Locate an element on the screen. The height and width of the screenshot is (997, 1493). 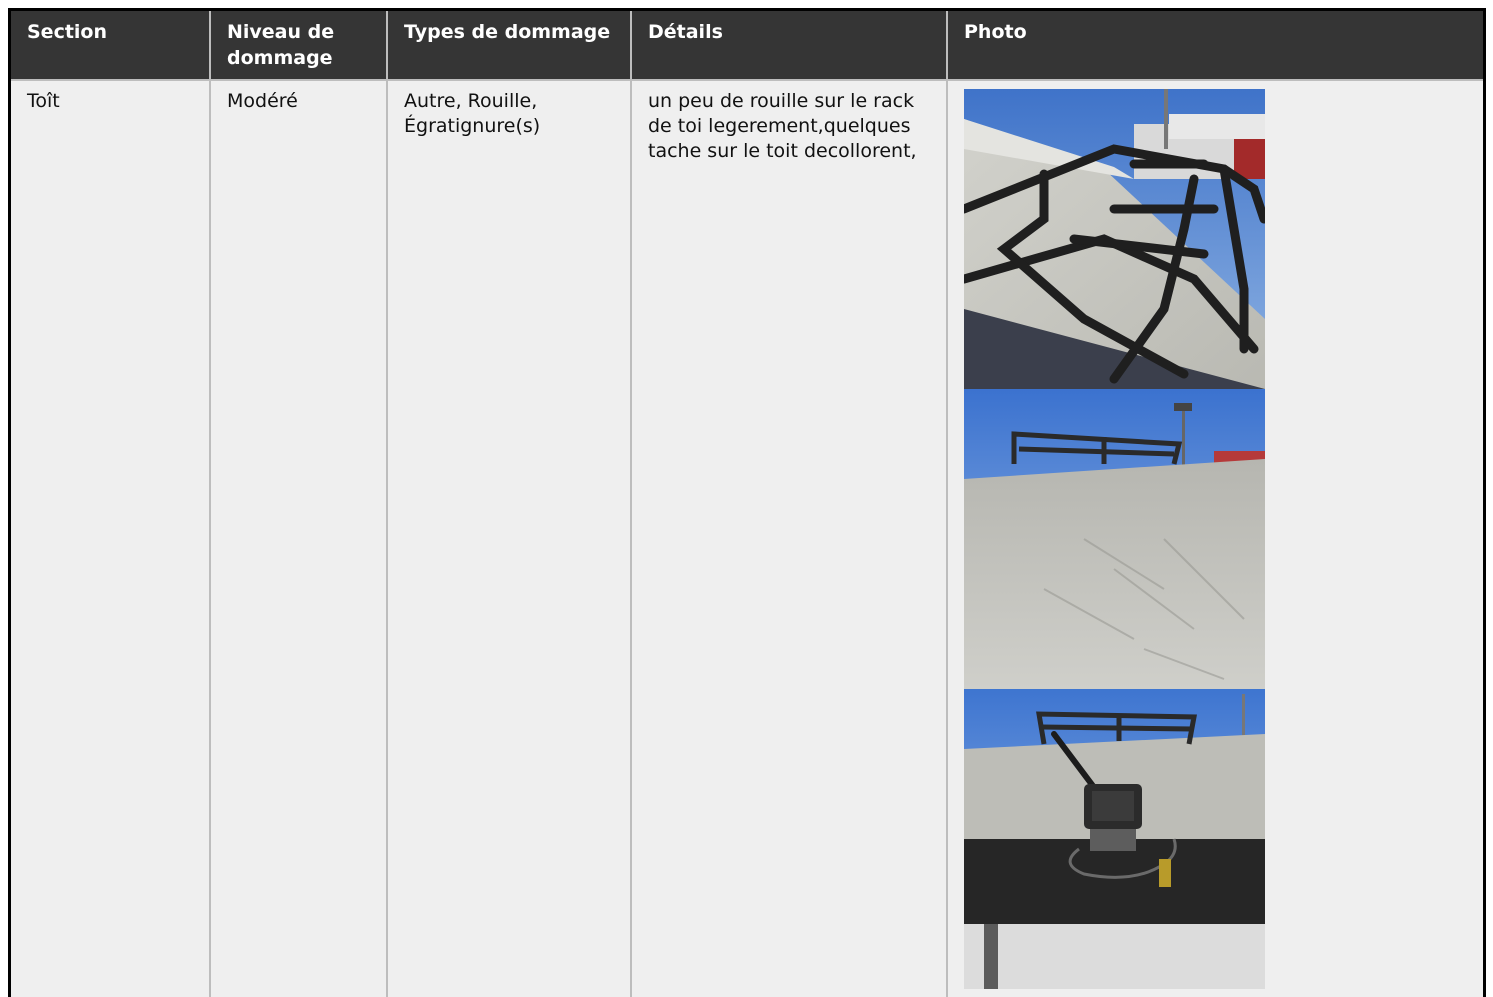
header-types: Types de dommage is located at coordinates (509, 46).